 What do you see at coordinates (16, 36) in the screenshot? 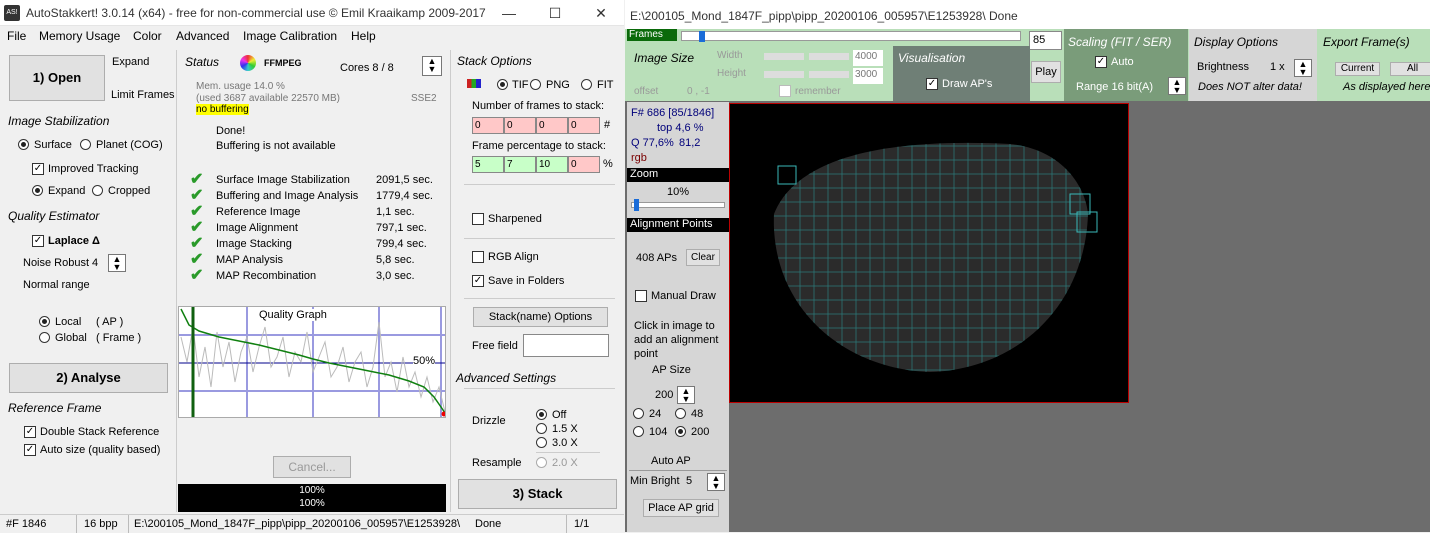
I see `menu-file: File` at bounding box center [16, 36].